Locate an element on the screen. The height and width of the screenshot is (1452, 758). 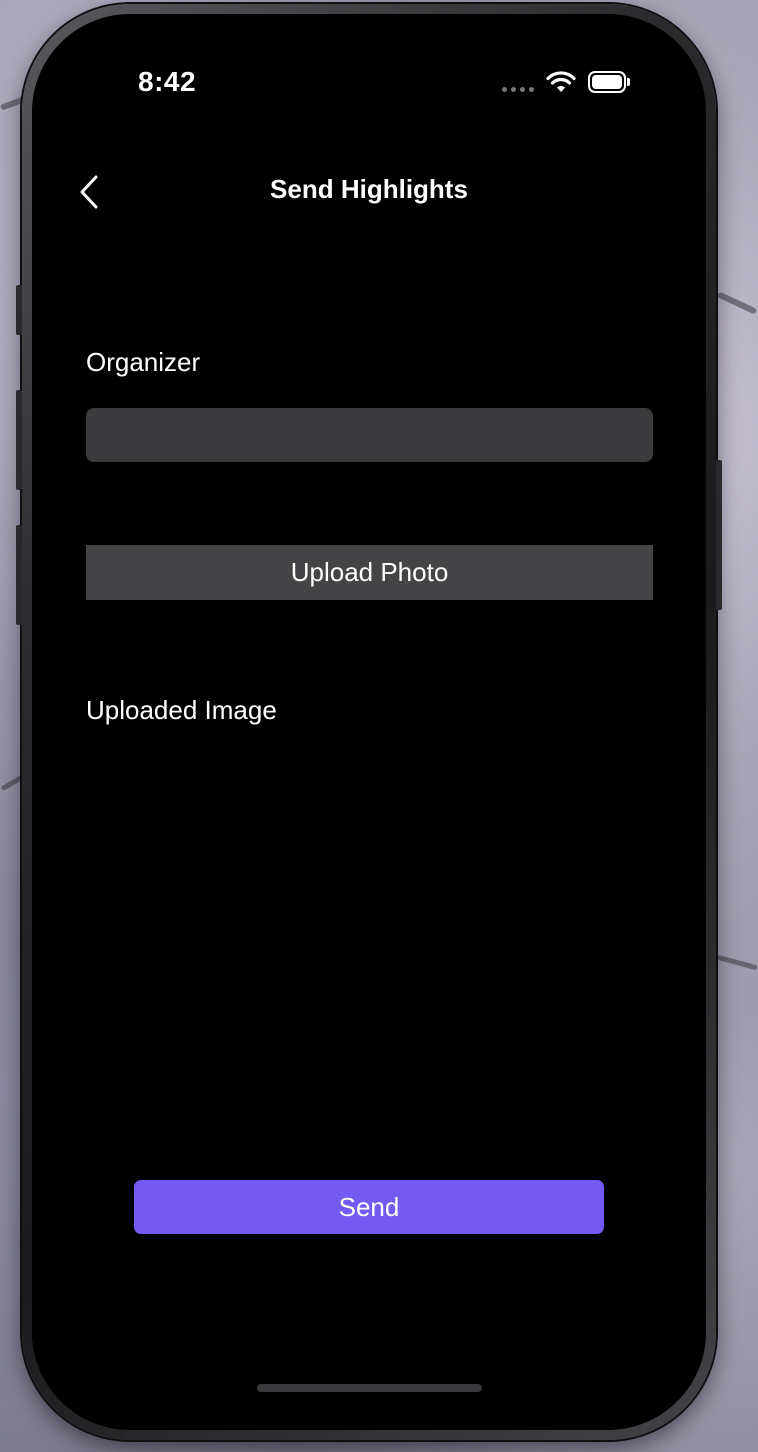
cellular-signal-icon is located at coordinates (518, 82).